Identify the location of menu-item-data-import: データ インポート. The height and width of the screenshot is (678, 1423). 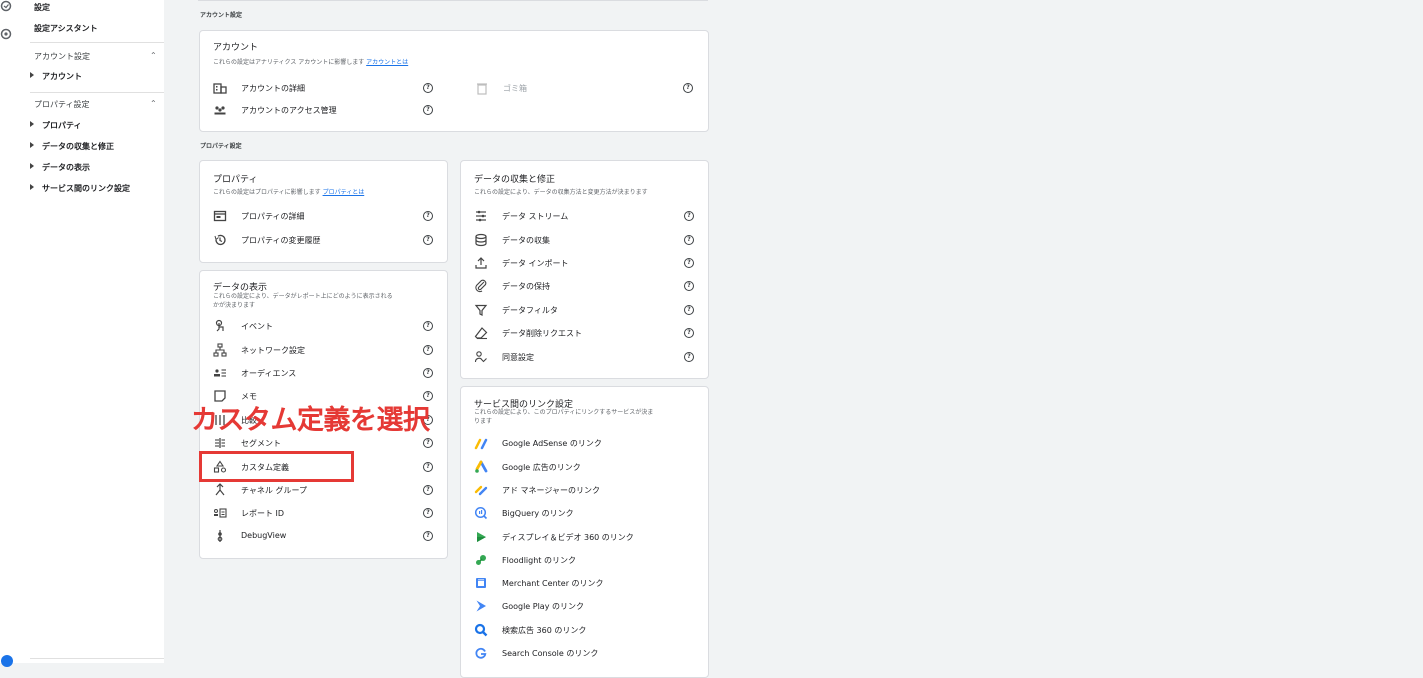
(584, 263).